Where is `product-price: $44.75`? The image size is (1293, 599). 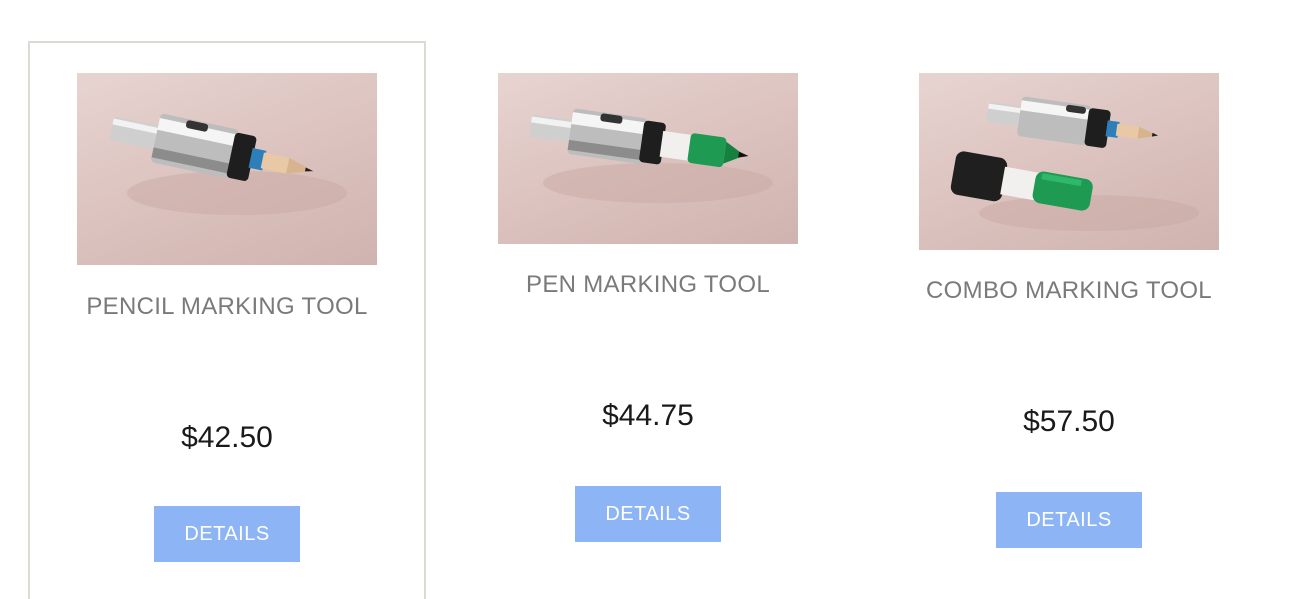 product-price: $44.75 is located at coordinates (648, 415).